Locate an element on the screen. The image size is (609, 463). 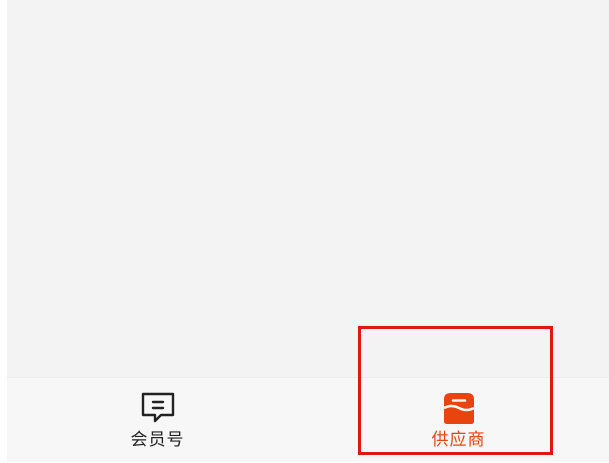
store-icon is located at coordinates (459, 408).